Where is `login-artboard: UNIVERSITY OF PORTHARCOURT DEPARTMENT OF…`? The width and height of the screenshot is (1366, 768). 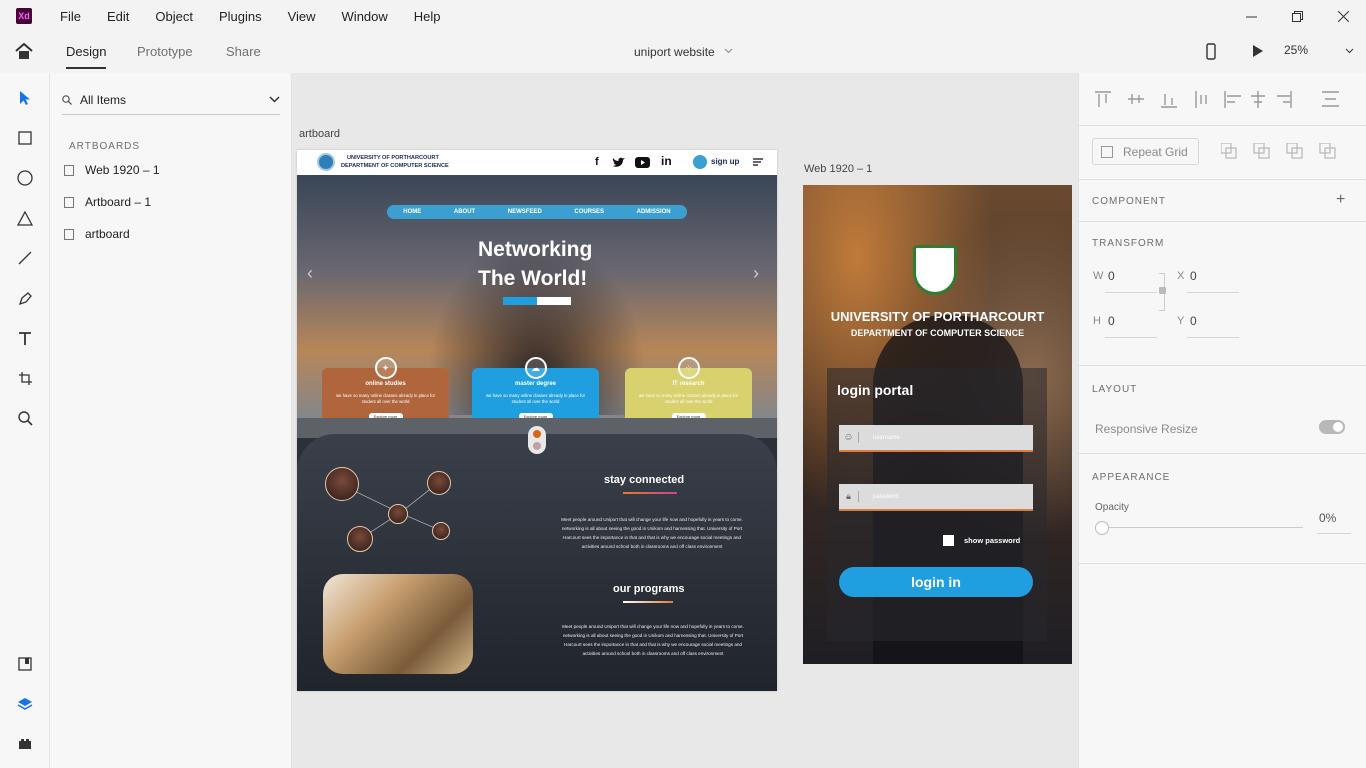 login-artboard: UNIVERSITY OF PORTHARCOURT DEPARTMENT OF… is located at coordinates (937, 424).